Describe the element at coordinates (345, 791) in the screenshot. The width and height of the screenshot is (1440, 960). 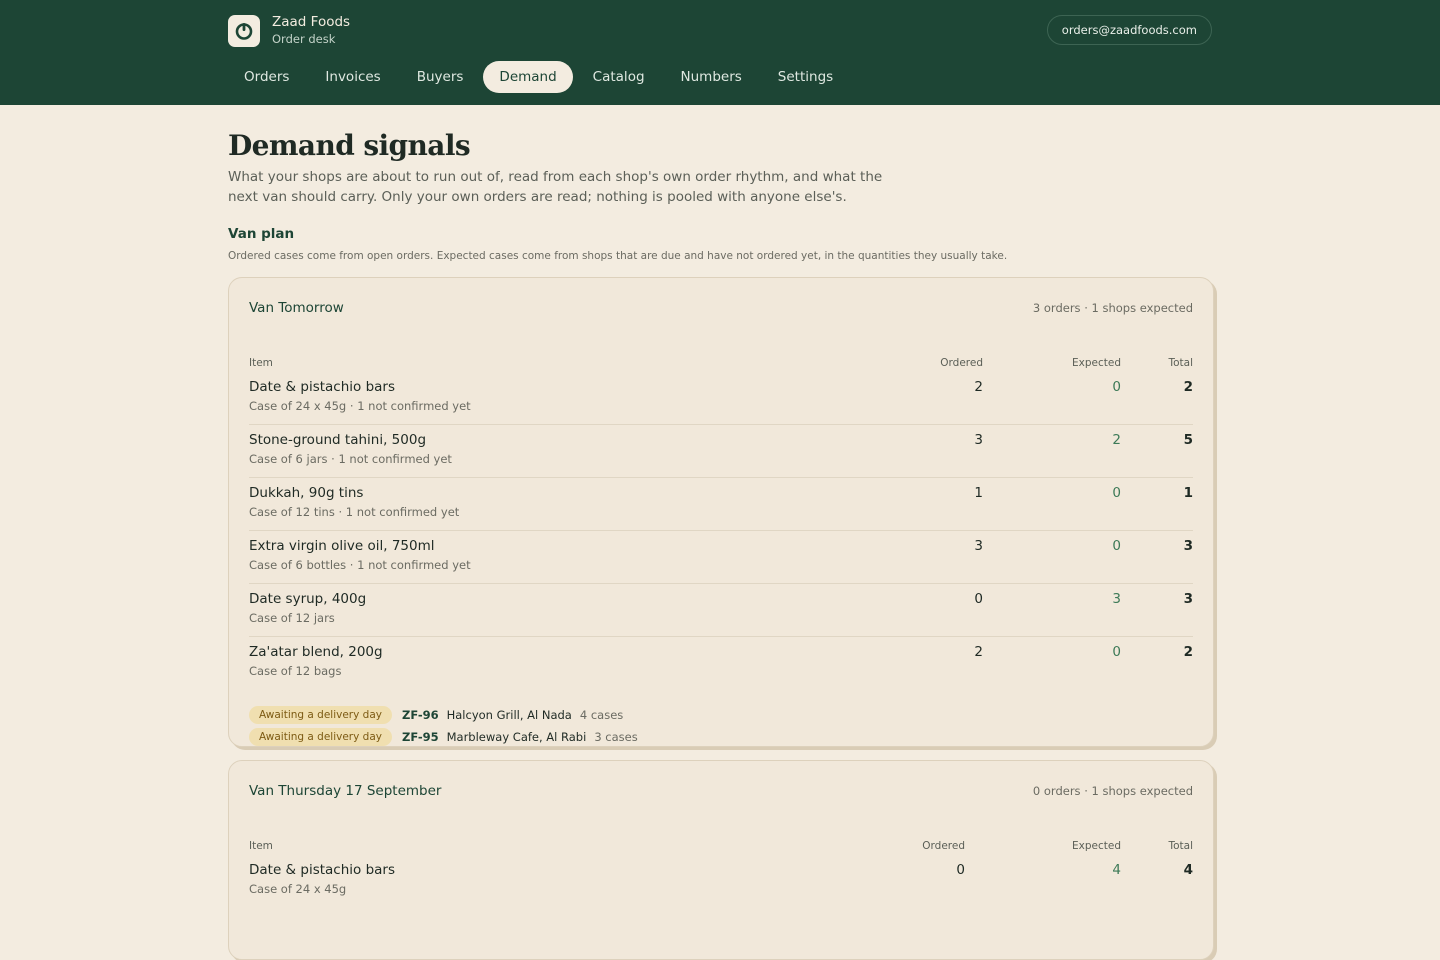
I see `van-title: Van Thursday 17 September` at that location.